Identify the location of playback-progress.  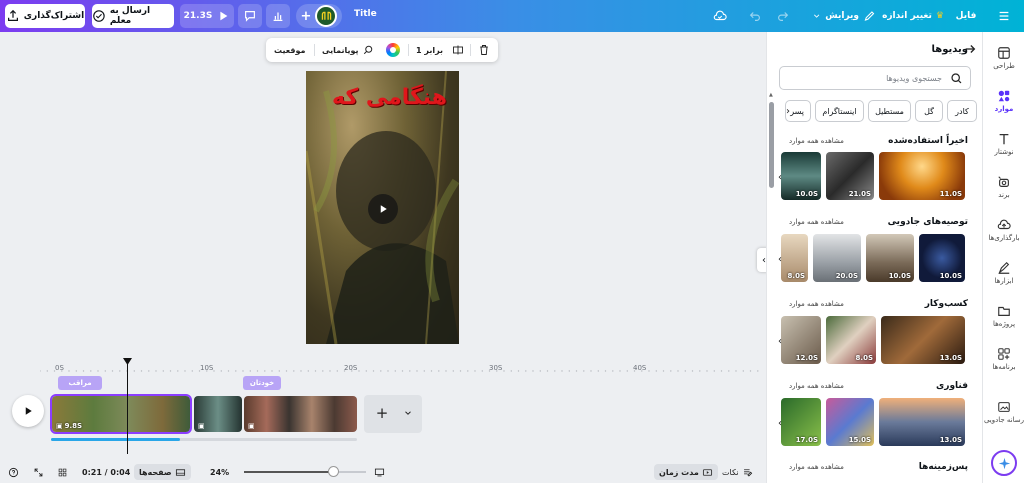
(115, 439).